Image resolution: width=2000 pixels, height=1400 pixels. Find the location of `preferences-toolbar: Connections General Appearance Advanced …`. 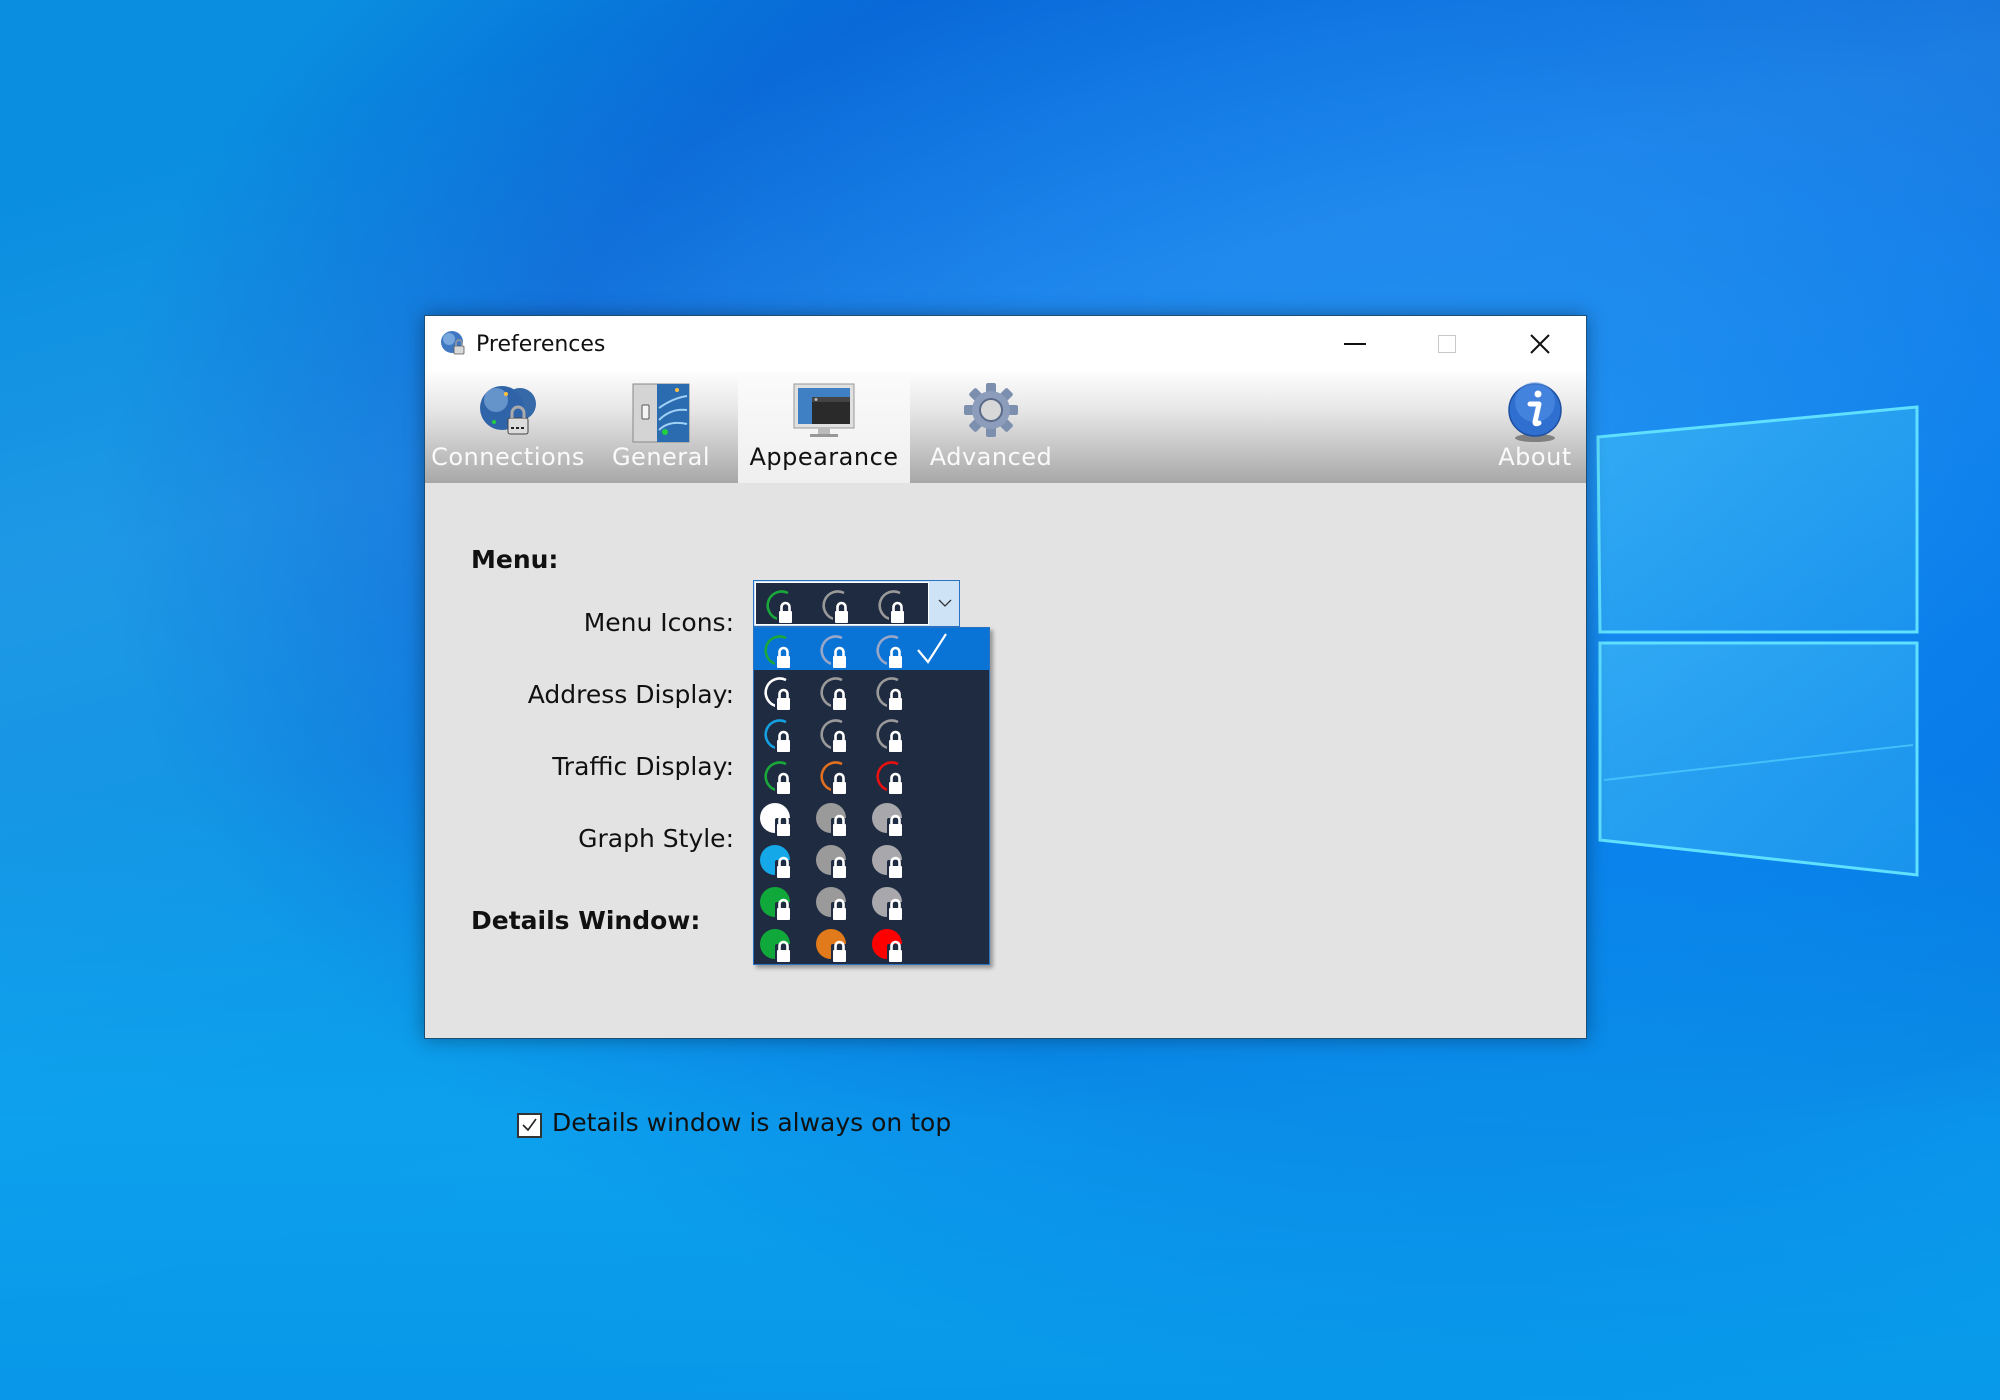

preferences-toolbar: Connections General Appearance Advanced … is located at coordinates (1005, 427).